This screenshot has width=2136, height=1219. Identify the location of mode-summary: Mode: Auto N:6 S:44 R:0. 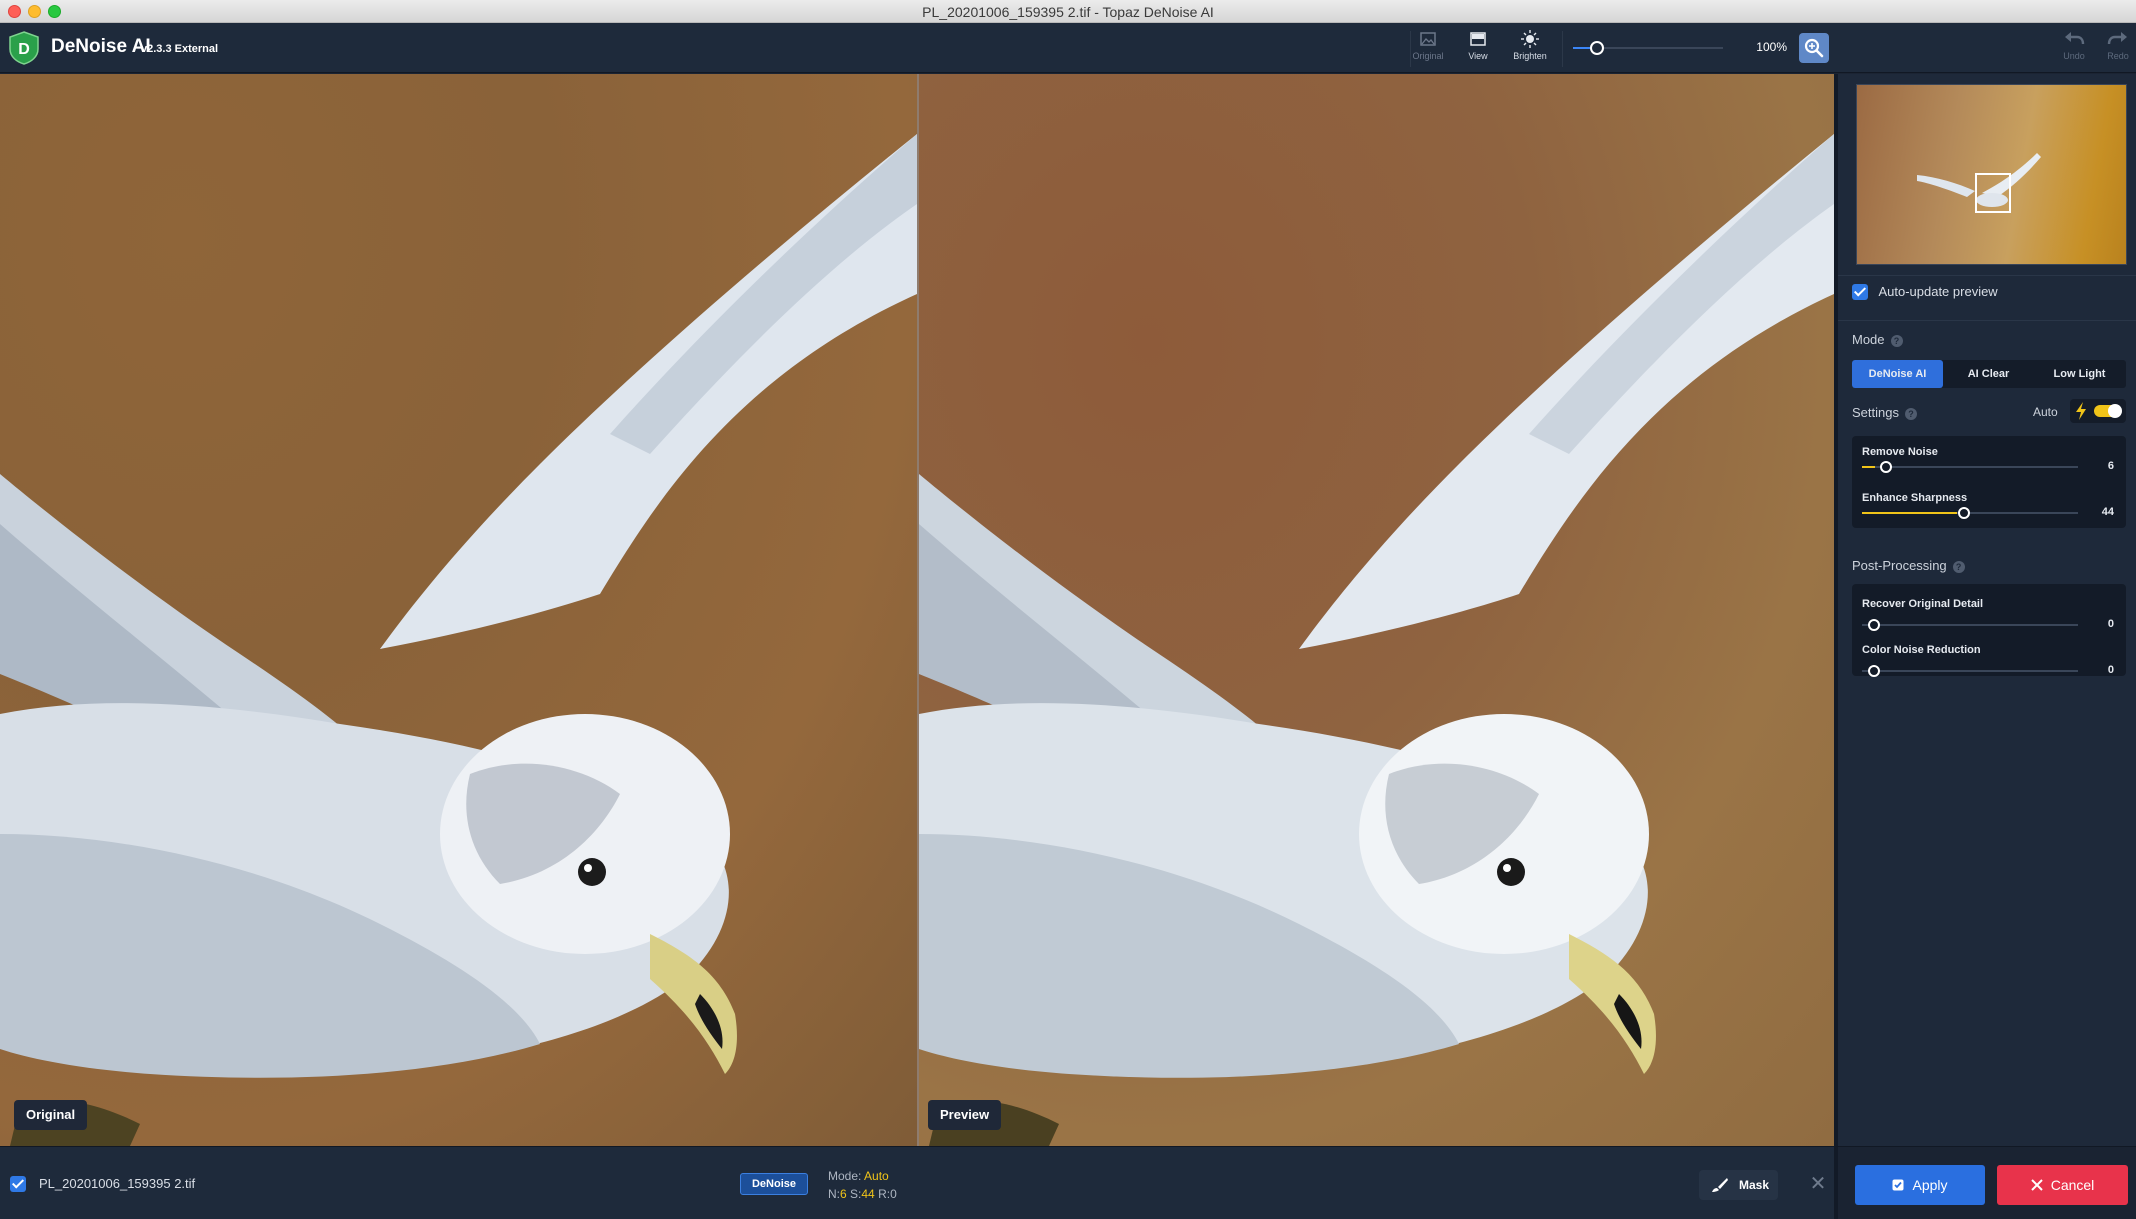
(862, 1185).